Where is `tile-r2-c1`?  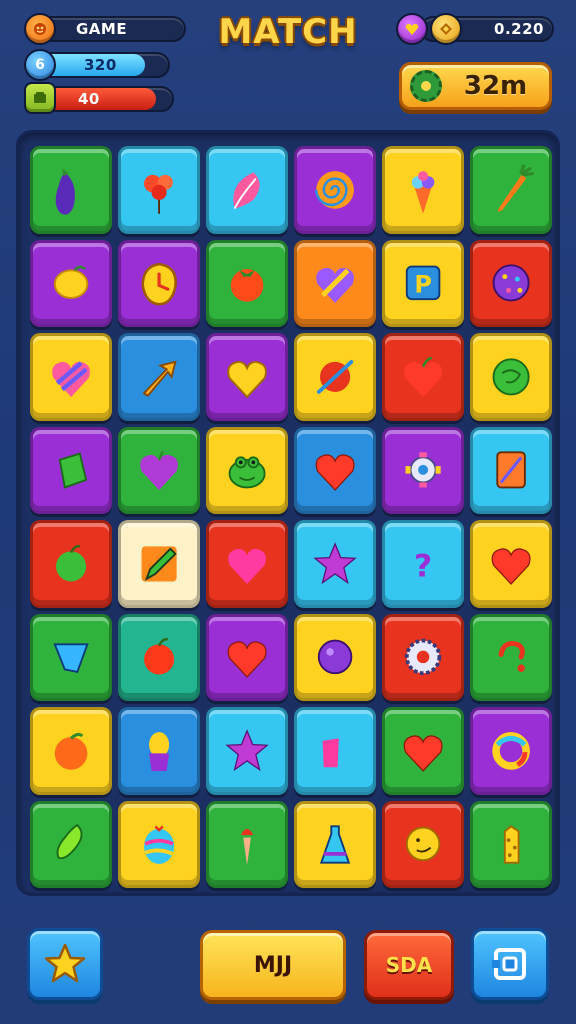 tile-r2-c1 is located at coordinates (71, 283).